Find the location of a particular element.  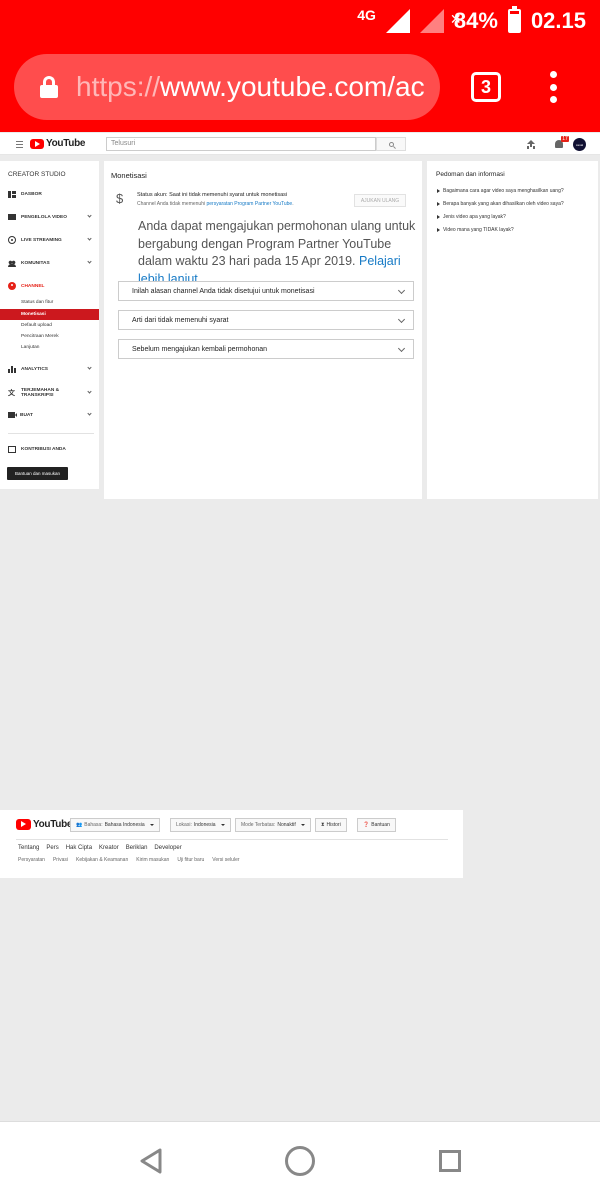

youtube-header: YouTube Telusuri 17 canal is located at coordinates (300, 144).